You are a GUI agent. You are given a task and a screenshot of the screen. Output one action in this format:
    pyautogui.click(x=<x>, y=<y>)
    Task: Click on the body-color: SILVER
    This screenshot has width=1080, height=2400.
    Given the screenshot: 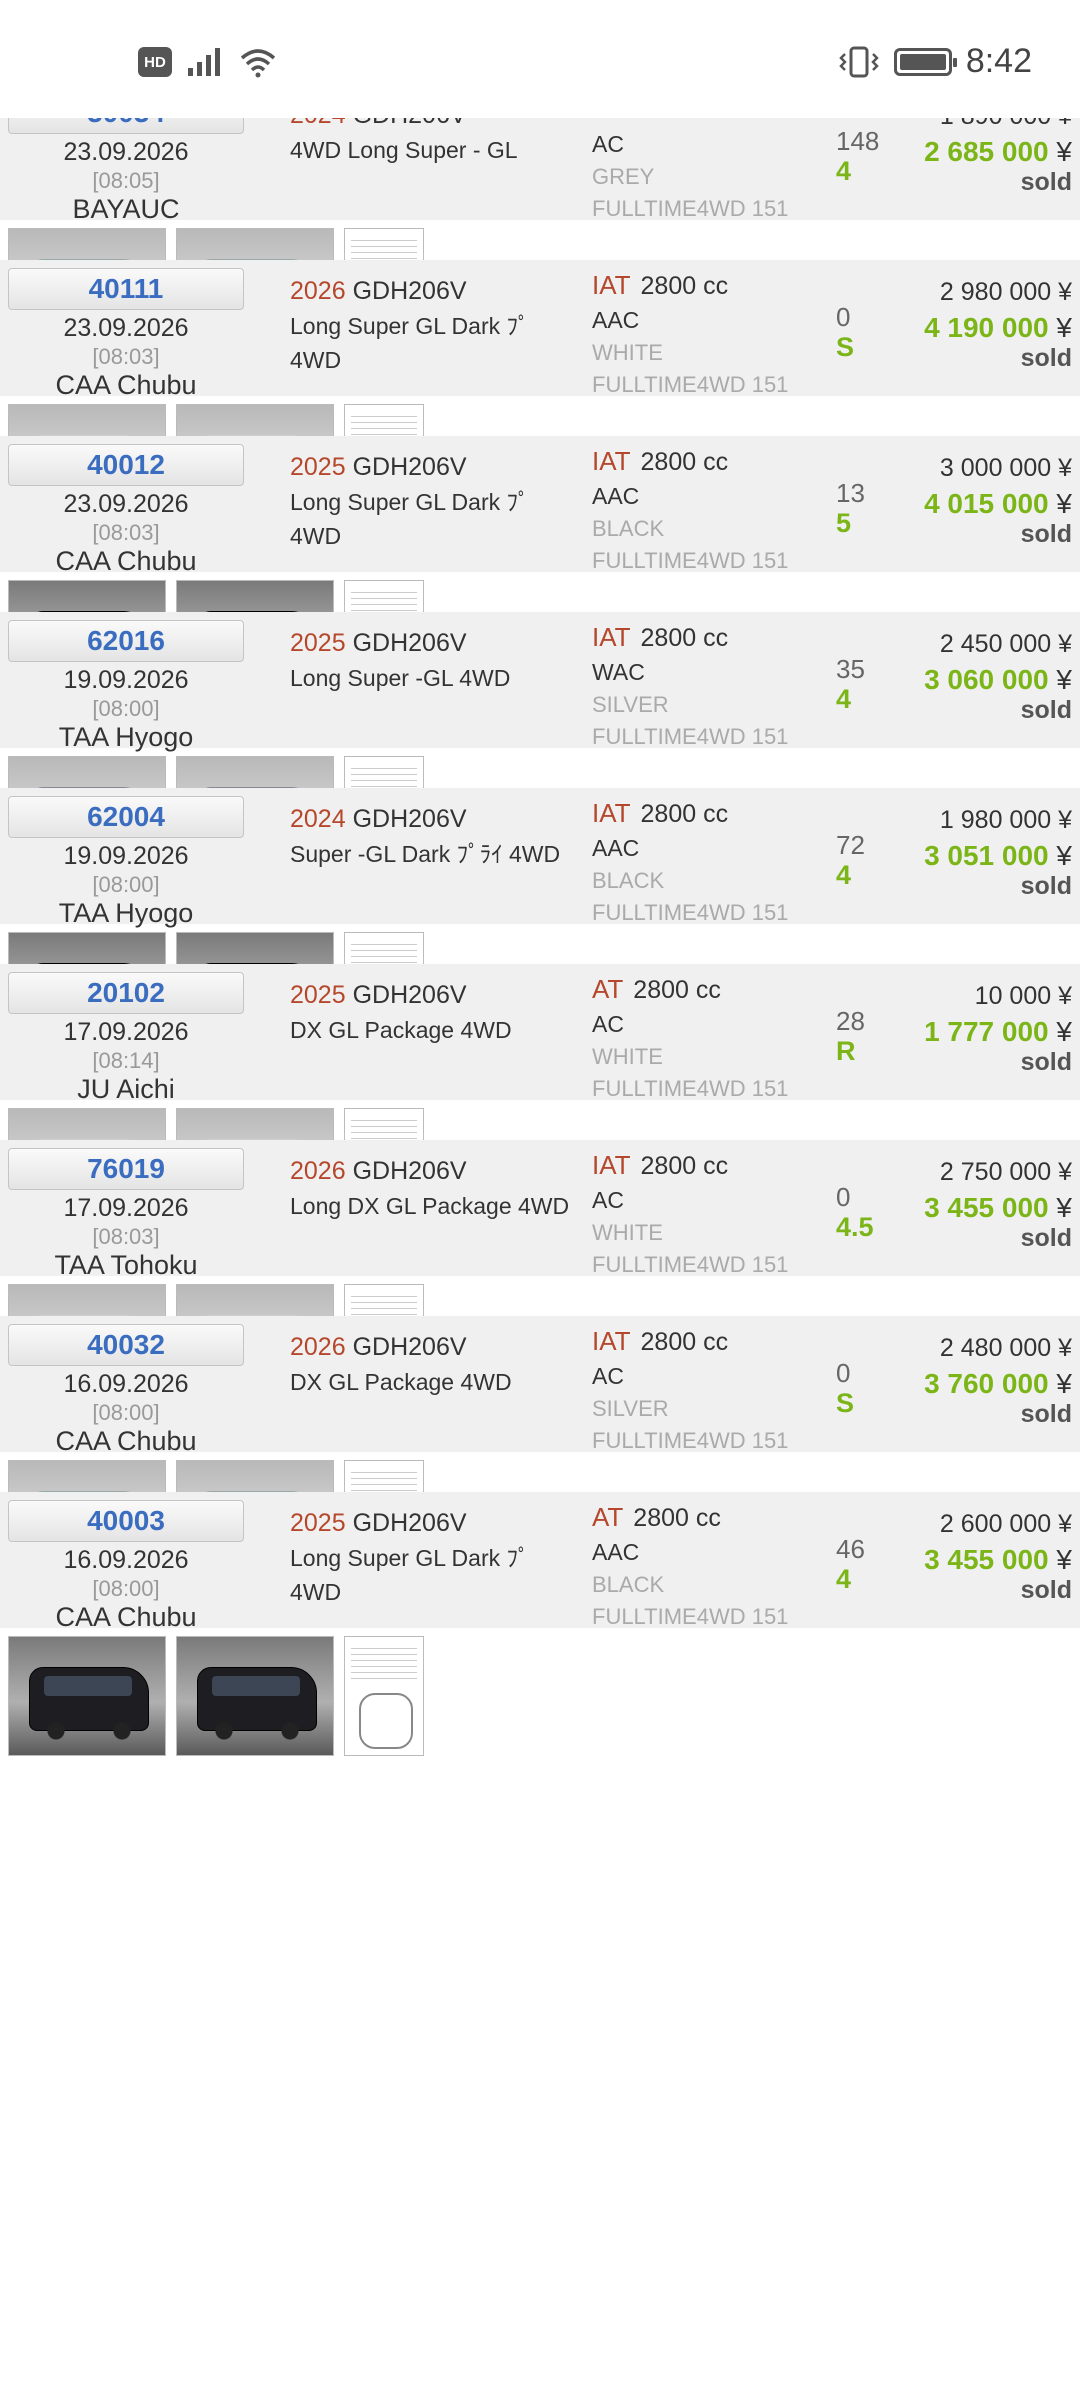 What is the action you would take?
    pyautogui.click(x=630, y=1408)
    